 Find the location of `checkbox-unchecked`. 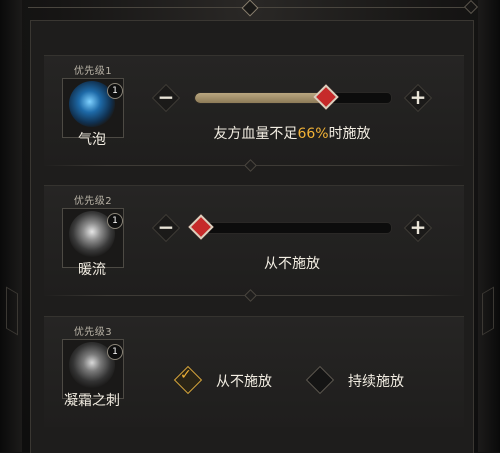

checkbox-unchecked is located at coordinates (320, 380).